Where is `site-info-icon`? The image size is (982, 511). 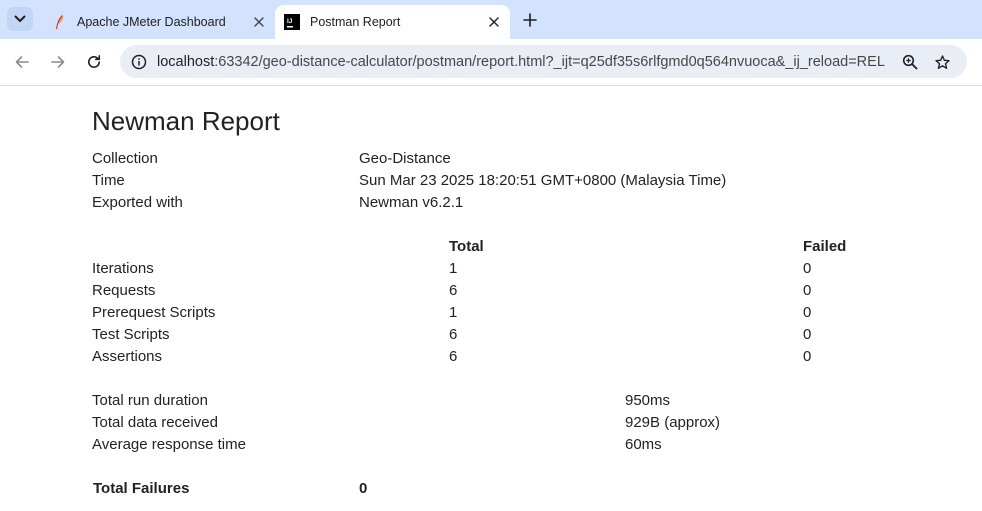 site-info-icon is located at coordinates (139, 62).